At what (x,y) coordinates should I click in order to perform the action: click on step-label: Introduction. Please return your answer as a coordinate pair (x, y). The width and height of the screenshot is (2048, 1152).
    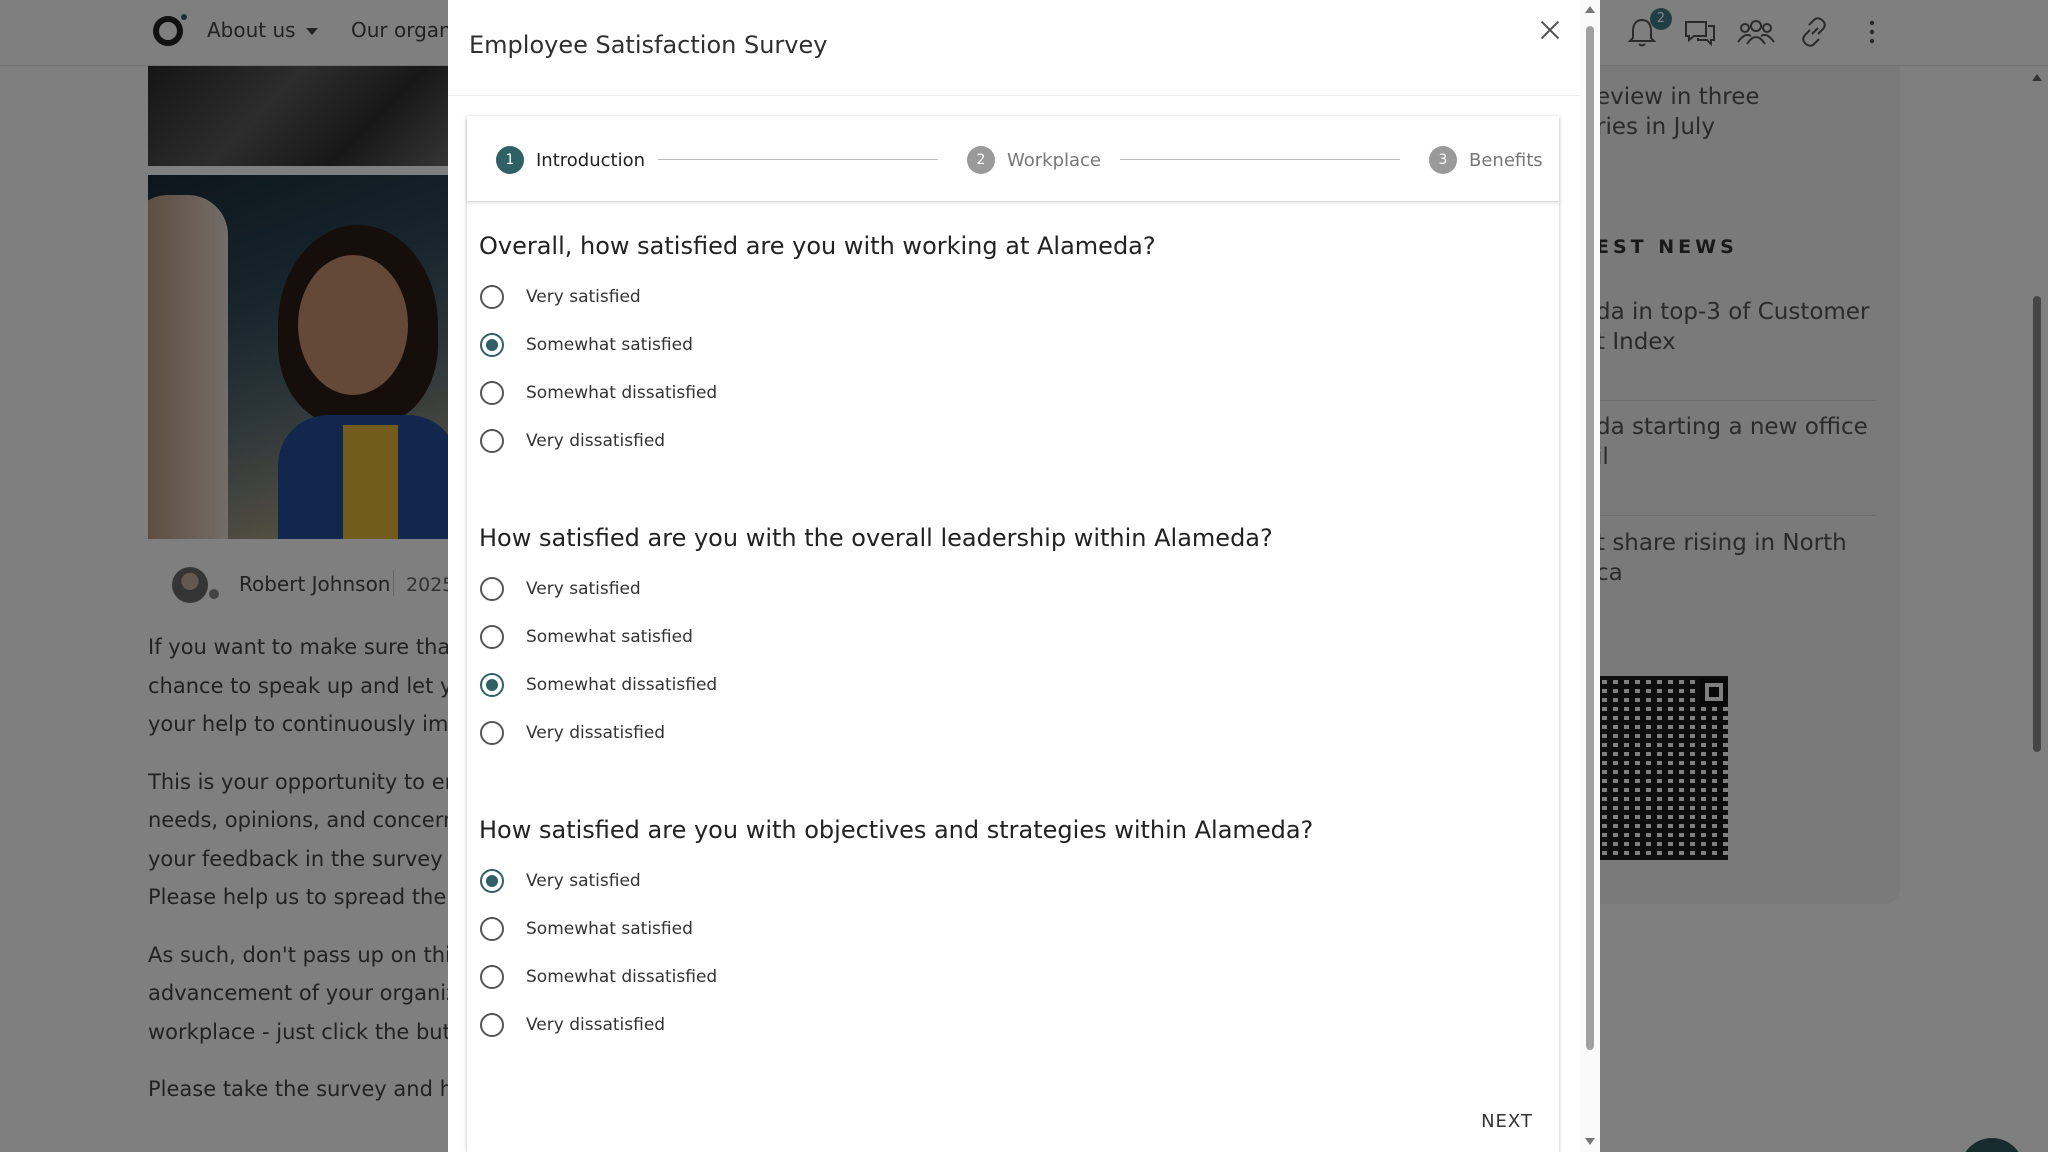
    Looking at the image, I should click on (591, 160).